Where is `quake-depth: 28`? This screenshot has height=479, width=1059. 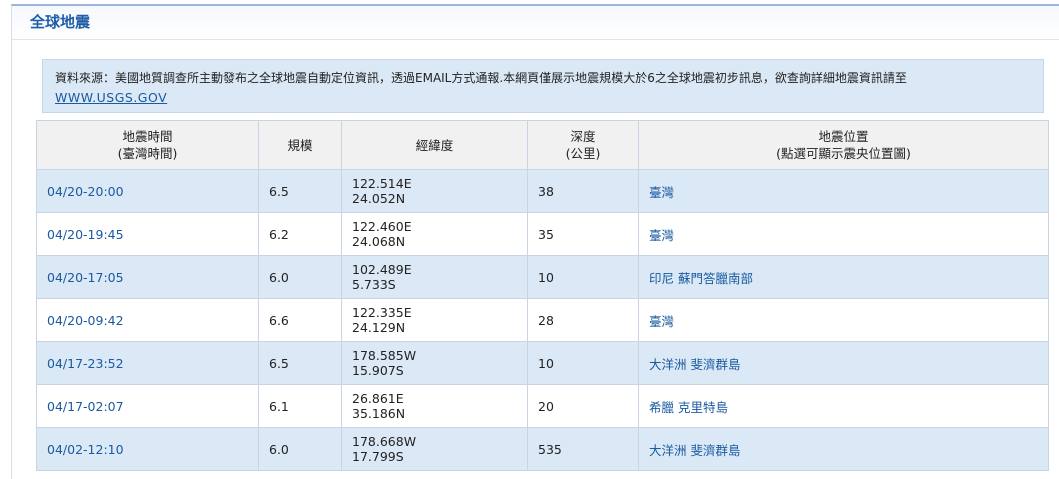 quake-depth: 28 is located at coordinates (583, 320).